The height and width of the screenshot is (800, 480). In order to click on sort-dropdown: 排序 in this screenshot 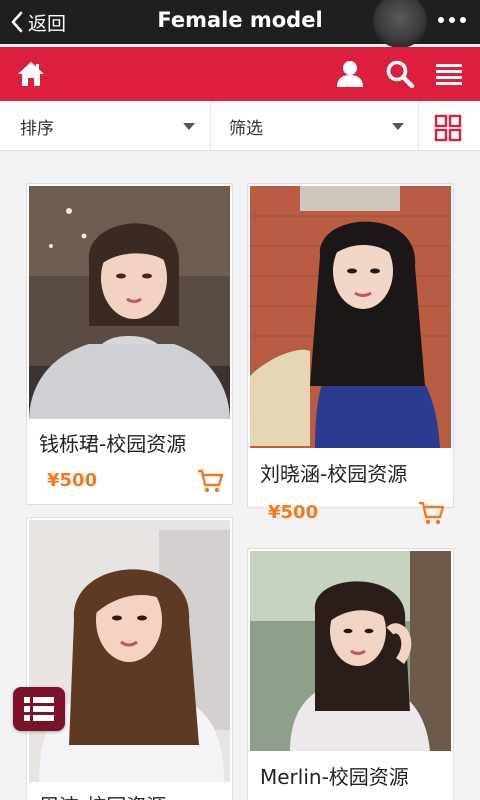, I will do `click(105, 126)`.